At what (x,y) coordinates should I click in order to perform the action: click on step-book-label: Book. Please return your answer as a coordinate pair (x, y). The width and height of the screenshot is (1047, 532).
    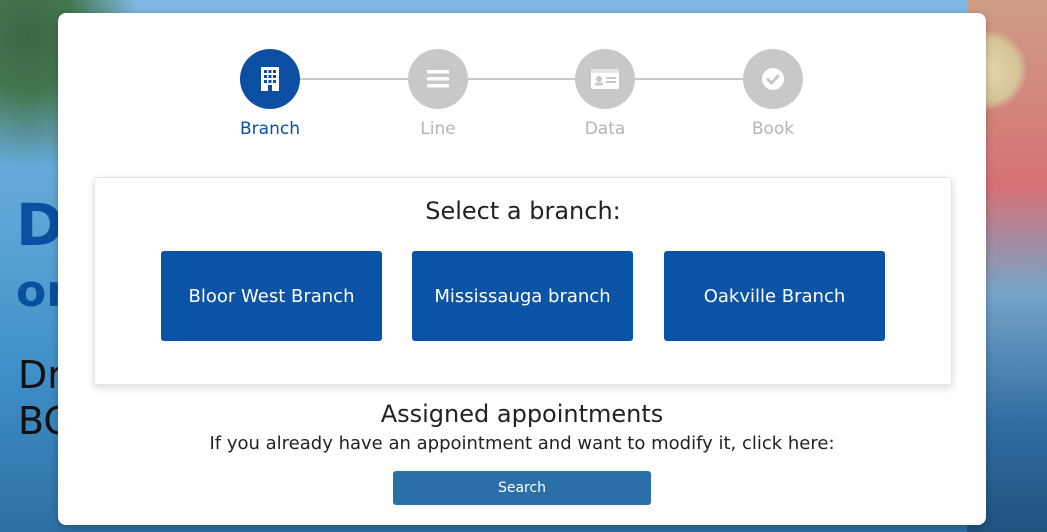
    Looking at the image, I should click on (773, 129).